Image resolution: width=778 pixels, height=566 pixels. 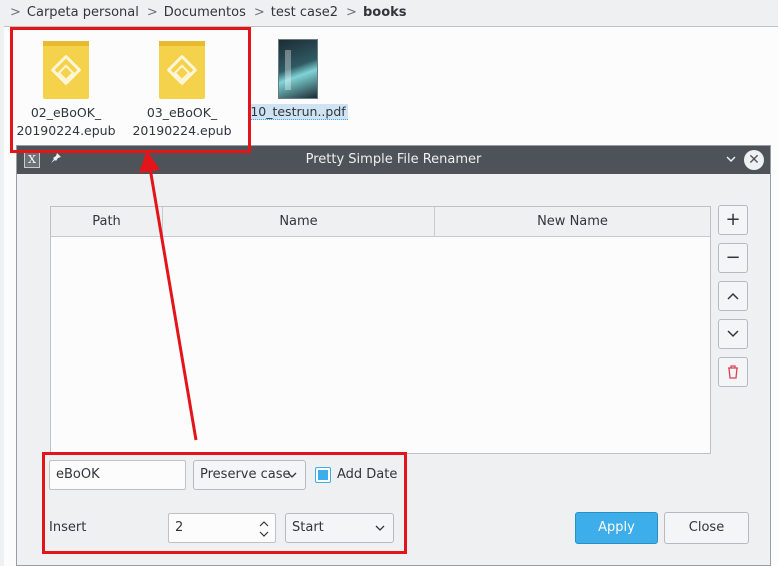 What do you see at coordinates (168, 295) in the screenshot?
I see `annotation-arrow` at bounding box center [168, 295].